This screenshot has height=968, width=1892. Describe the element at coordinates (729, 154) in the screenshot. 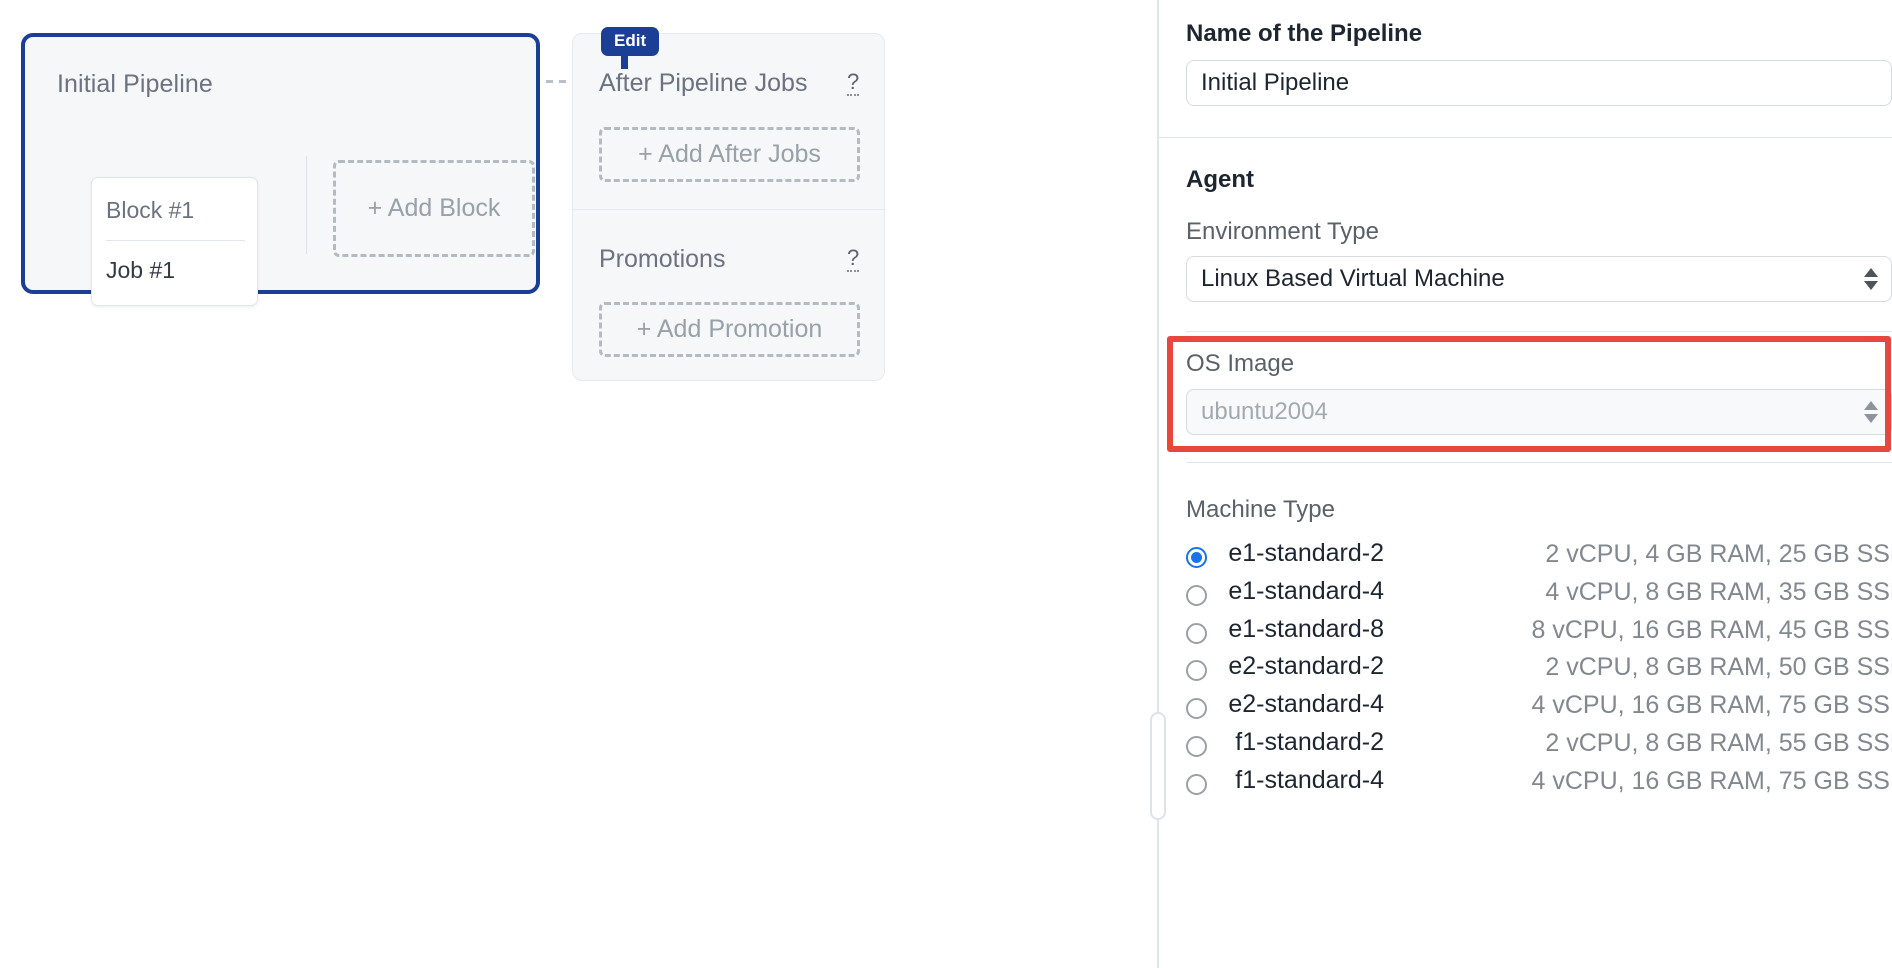

I see `add-after-jobs-button: + Add After Jobs` at that location.